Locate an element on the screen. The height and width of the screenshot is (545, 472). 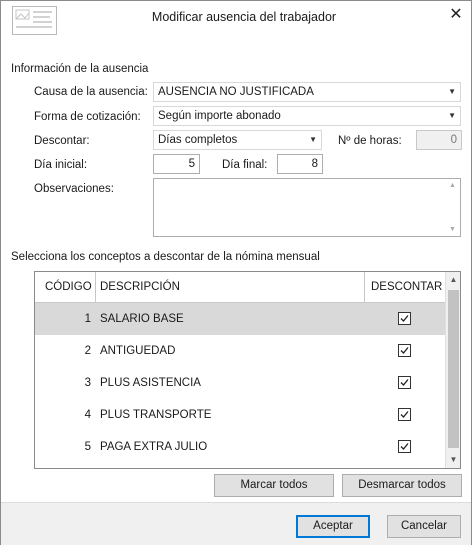
row-description: ANTIGUEDAD is located at coordinates (138, 351).